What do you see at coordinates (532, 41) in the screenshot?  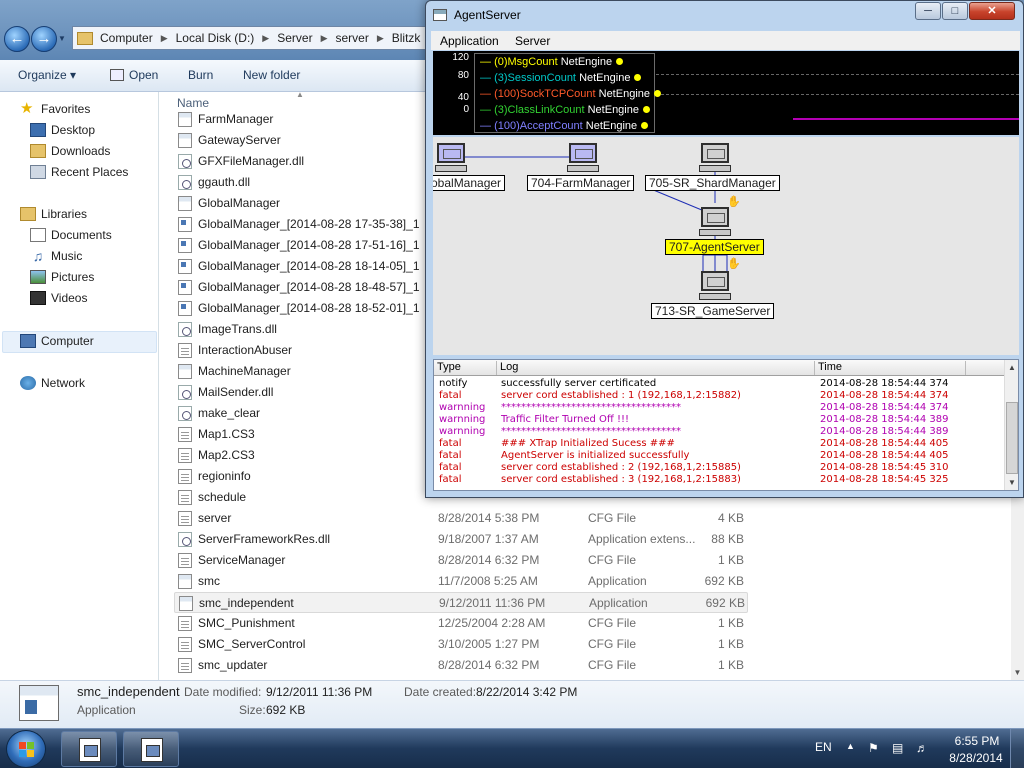 I see `menu-server: Server` at bounding box center [532, 41].